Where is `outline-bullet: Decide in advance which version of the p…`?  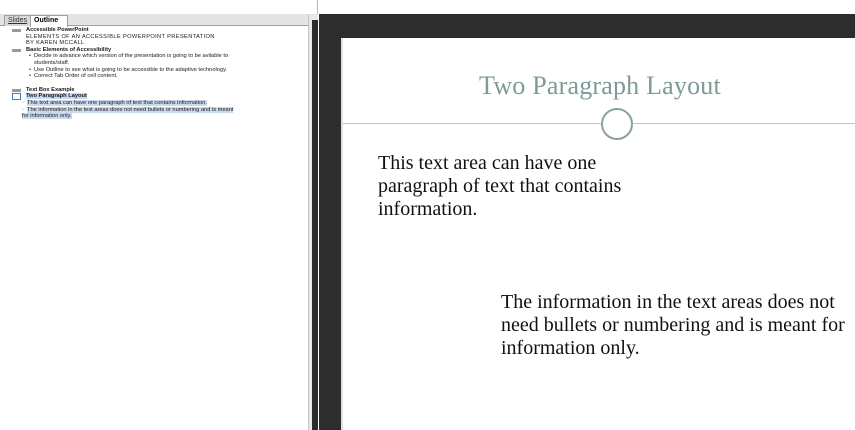
outline-bullet: Decide in advance which version of the p… is located at coordinates (153, 56).